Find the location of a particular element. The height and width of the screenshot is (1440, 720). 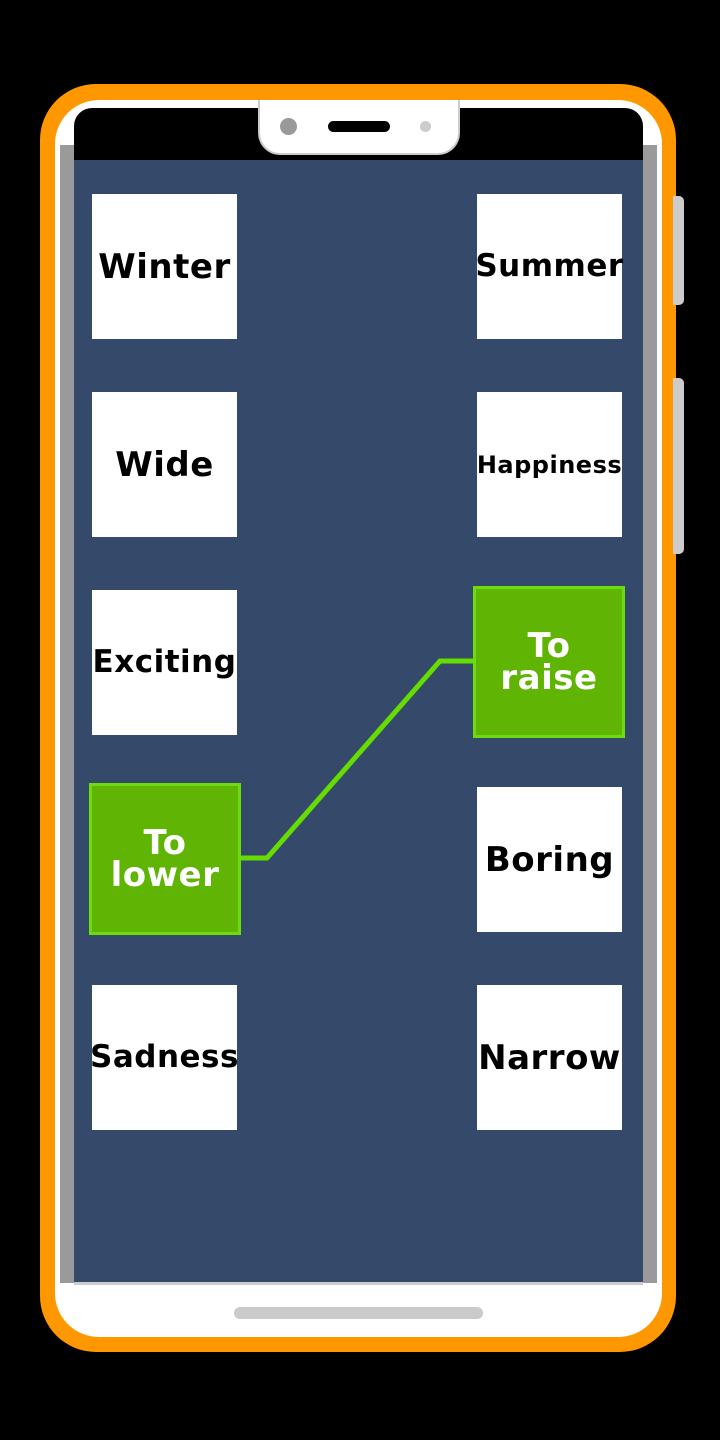

word-card-summer: Summer is located at coordinates (549, 266).